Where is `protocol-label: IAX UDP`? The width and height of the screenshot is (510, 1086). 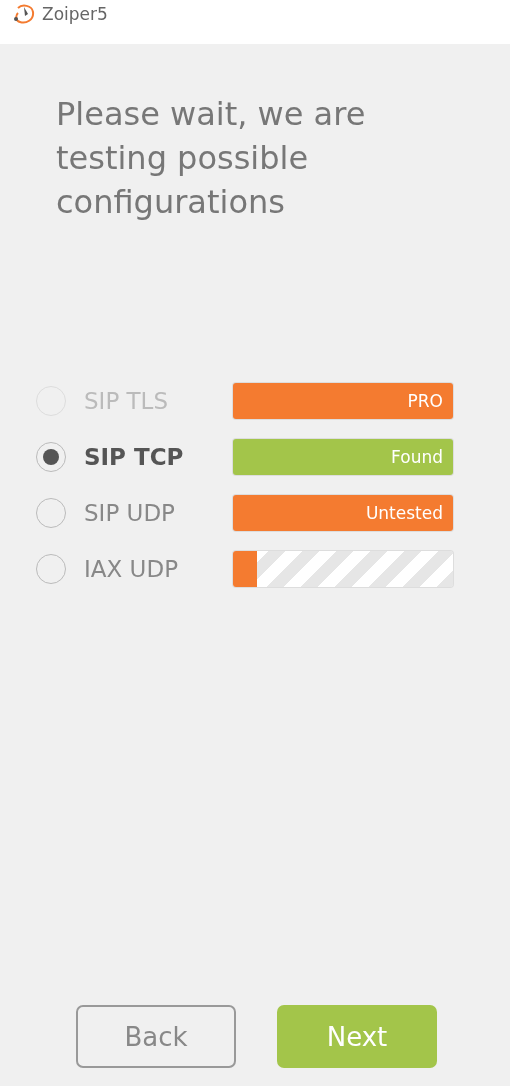 protocol-label: IAX UDP is located at coordinates (131, 569).